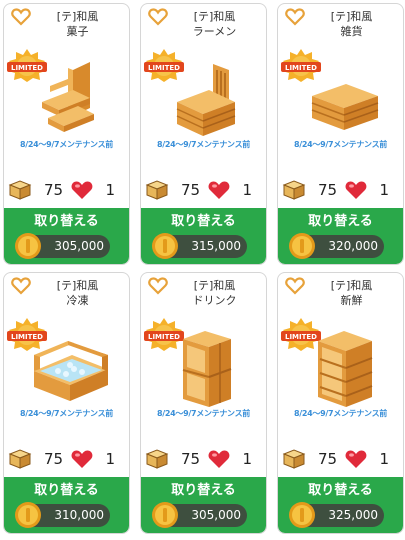  I want to click on exchange-button: 取り替える 310,000, so click(66, 505).